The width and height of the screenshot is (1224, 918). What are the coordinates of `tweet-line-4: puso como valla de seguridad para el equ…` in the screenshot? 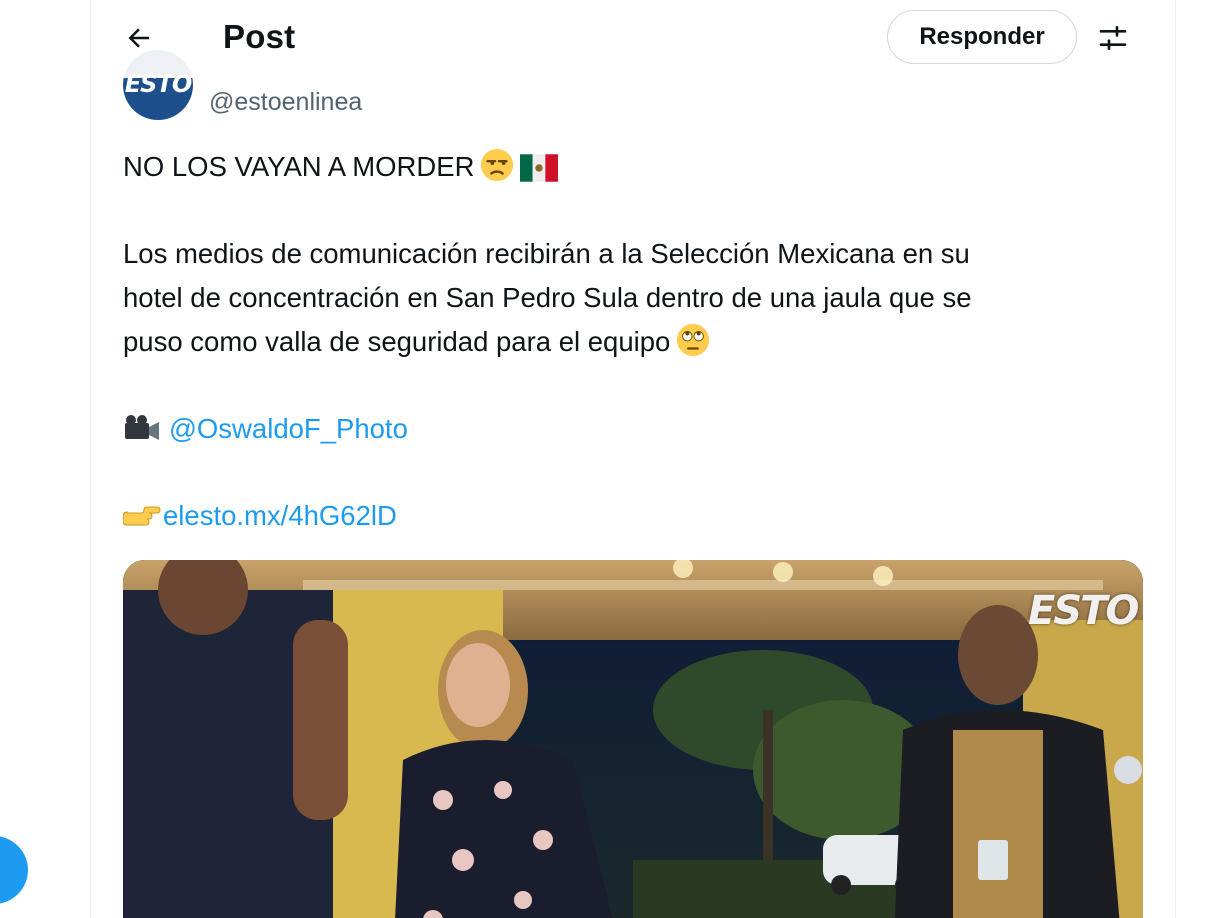 It's located at (618, 342).